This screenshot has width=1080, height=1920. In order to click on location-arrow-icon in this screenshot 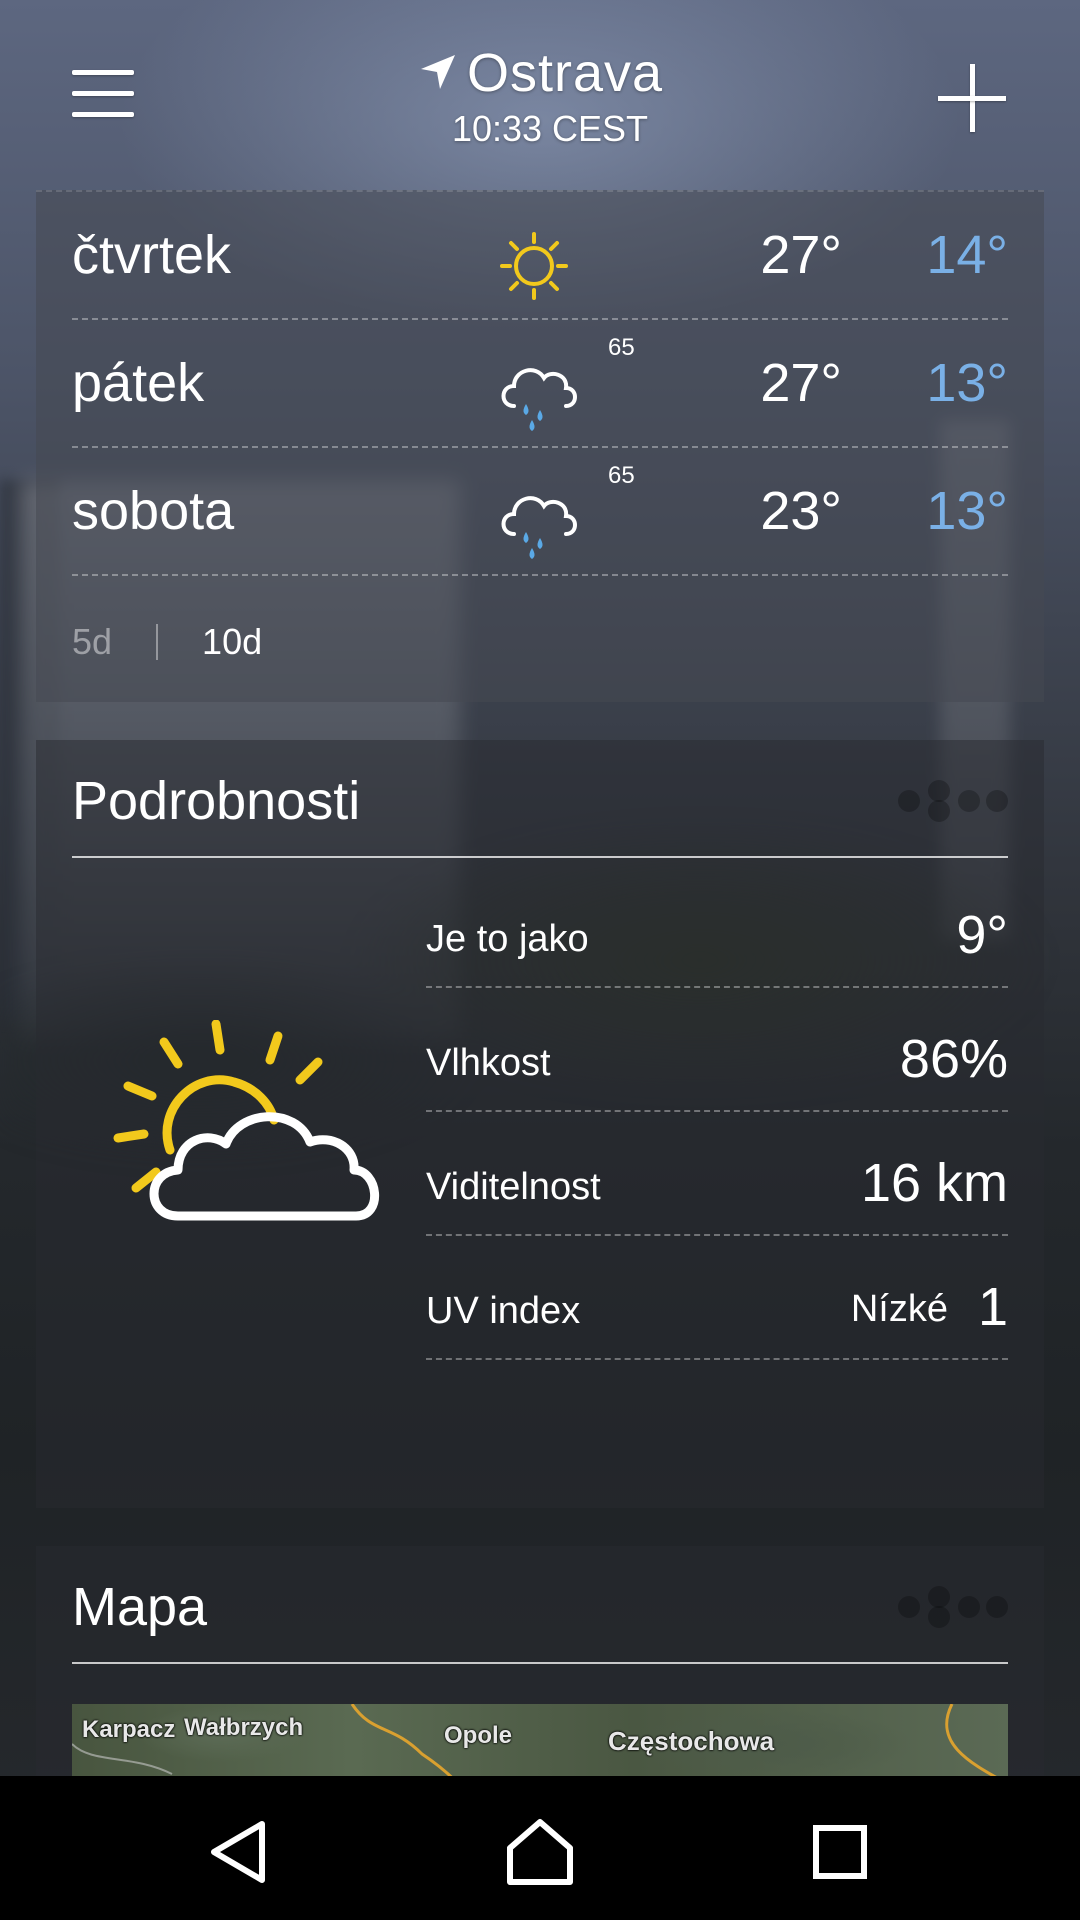, I will do `click(437, 72)`.